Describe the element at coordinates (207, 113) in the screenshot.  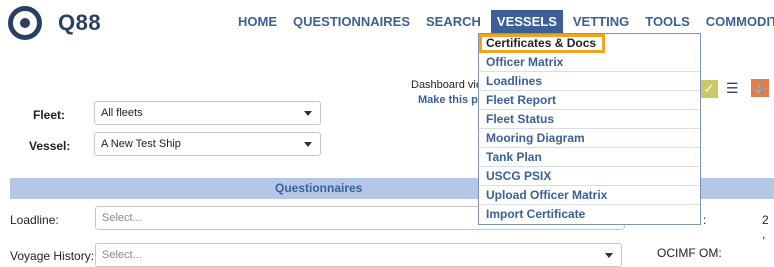
I see `fleet-select: All fleets` at that location.